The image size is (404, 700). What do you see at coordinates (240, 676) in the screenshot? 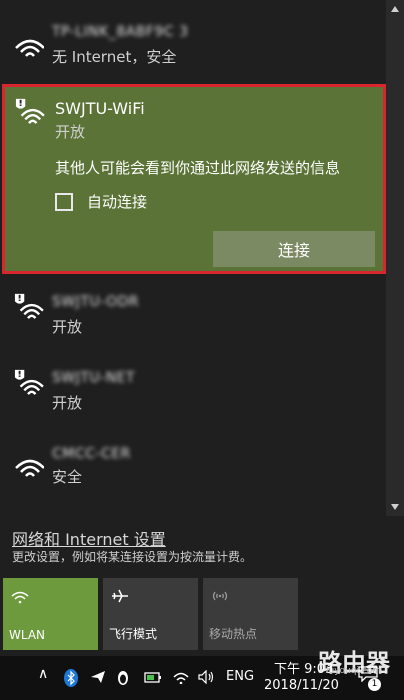
I see `input-language-indicator: ENG` at bounding box center [240, 676].